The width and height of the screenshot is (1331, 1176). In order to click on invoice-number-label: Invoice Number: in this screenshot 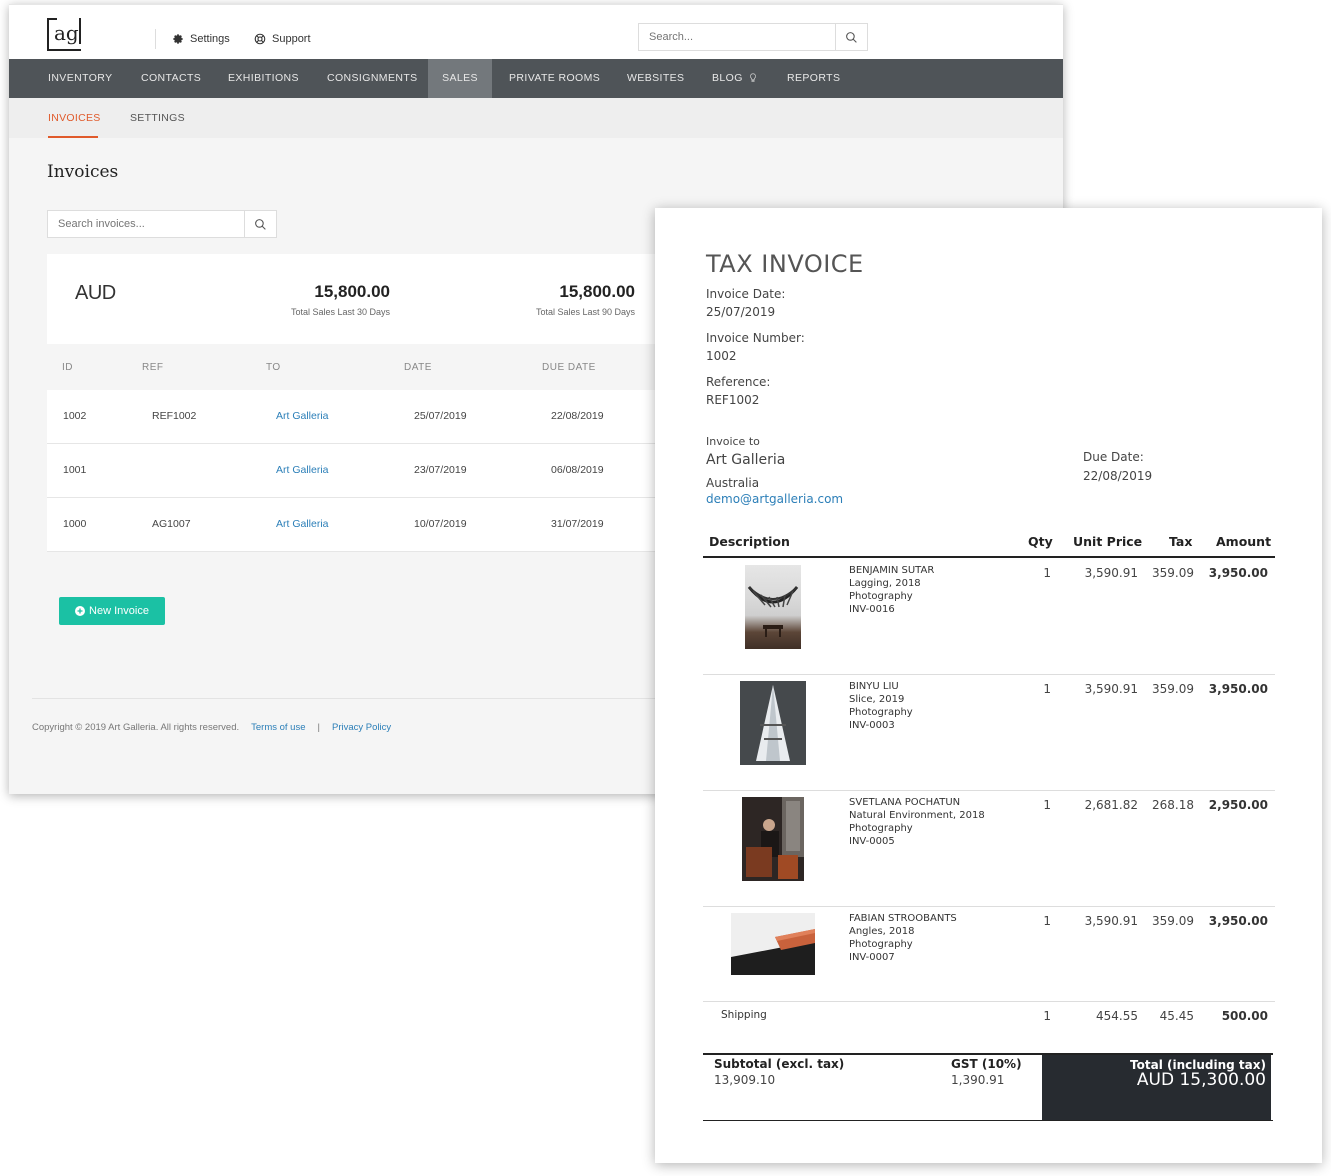, I will do `click(755, 338)`.